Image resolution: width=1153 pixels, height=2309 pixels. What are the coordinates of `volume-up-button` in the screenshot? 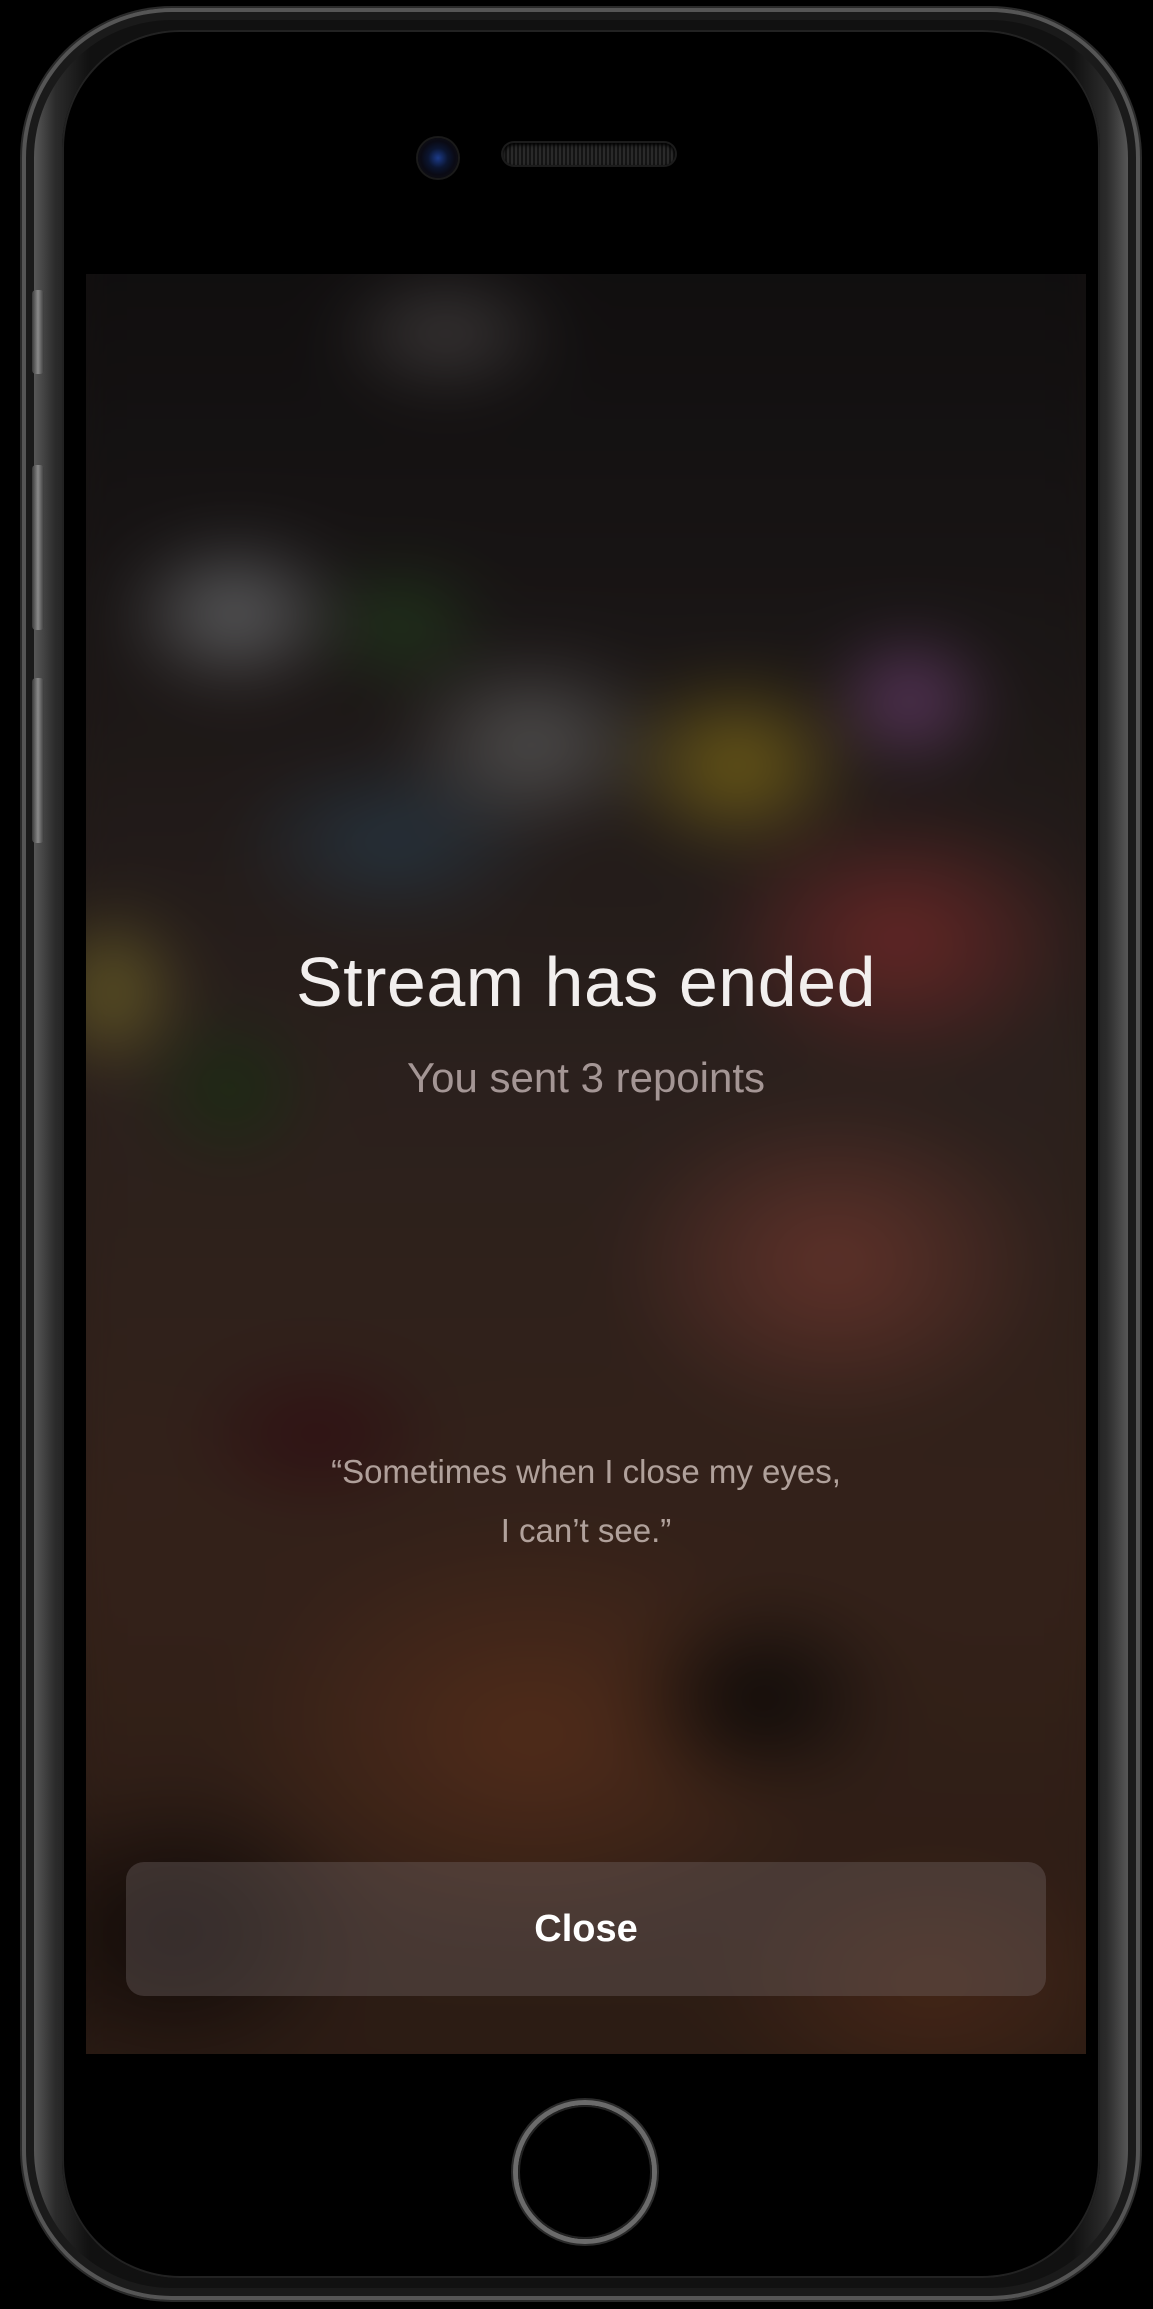 It's located at (38, 547).